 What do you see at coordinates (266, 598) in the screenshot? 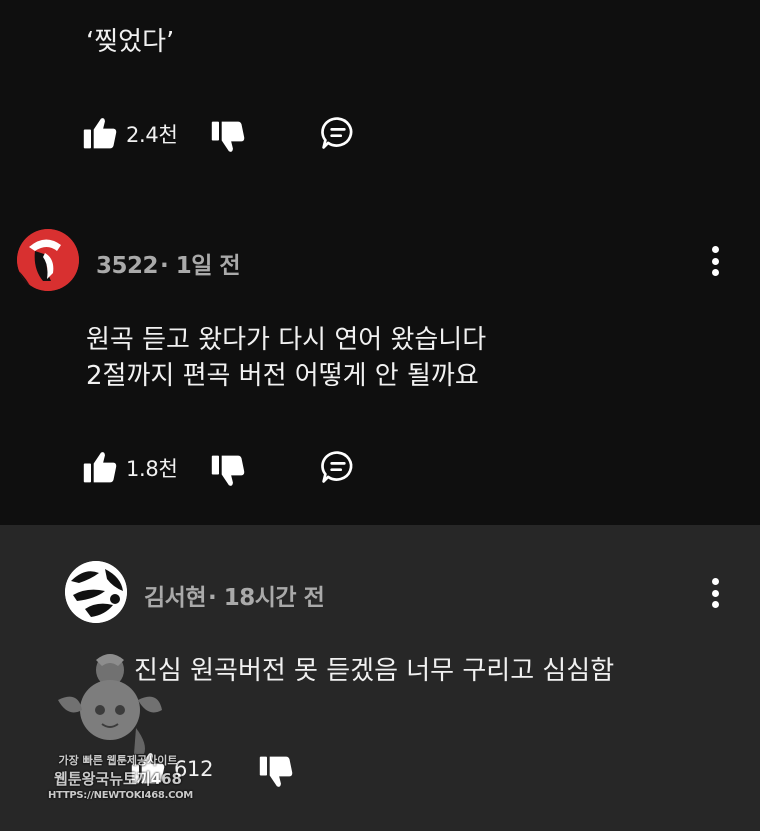
I see `timestamp: · 18시간 전` at bounding box center [266, 598].